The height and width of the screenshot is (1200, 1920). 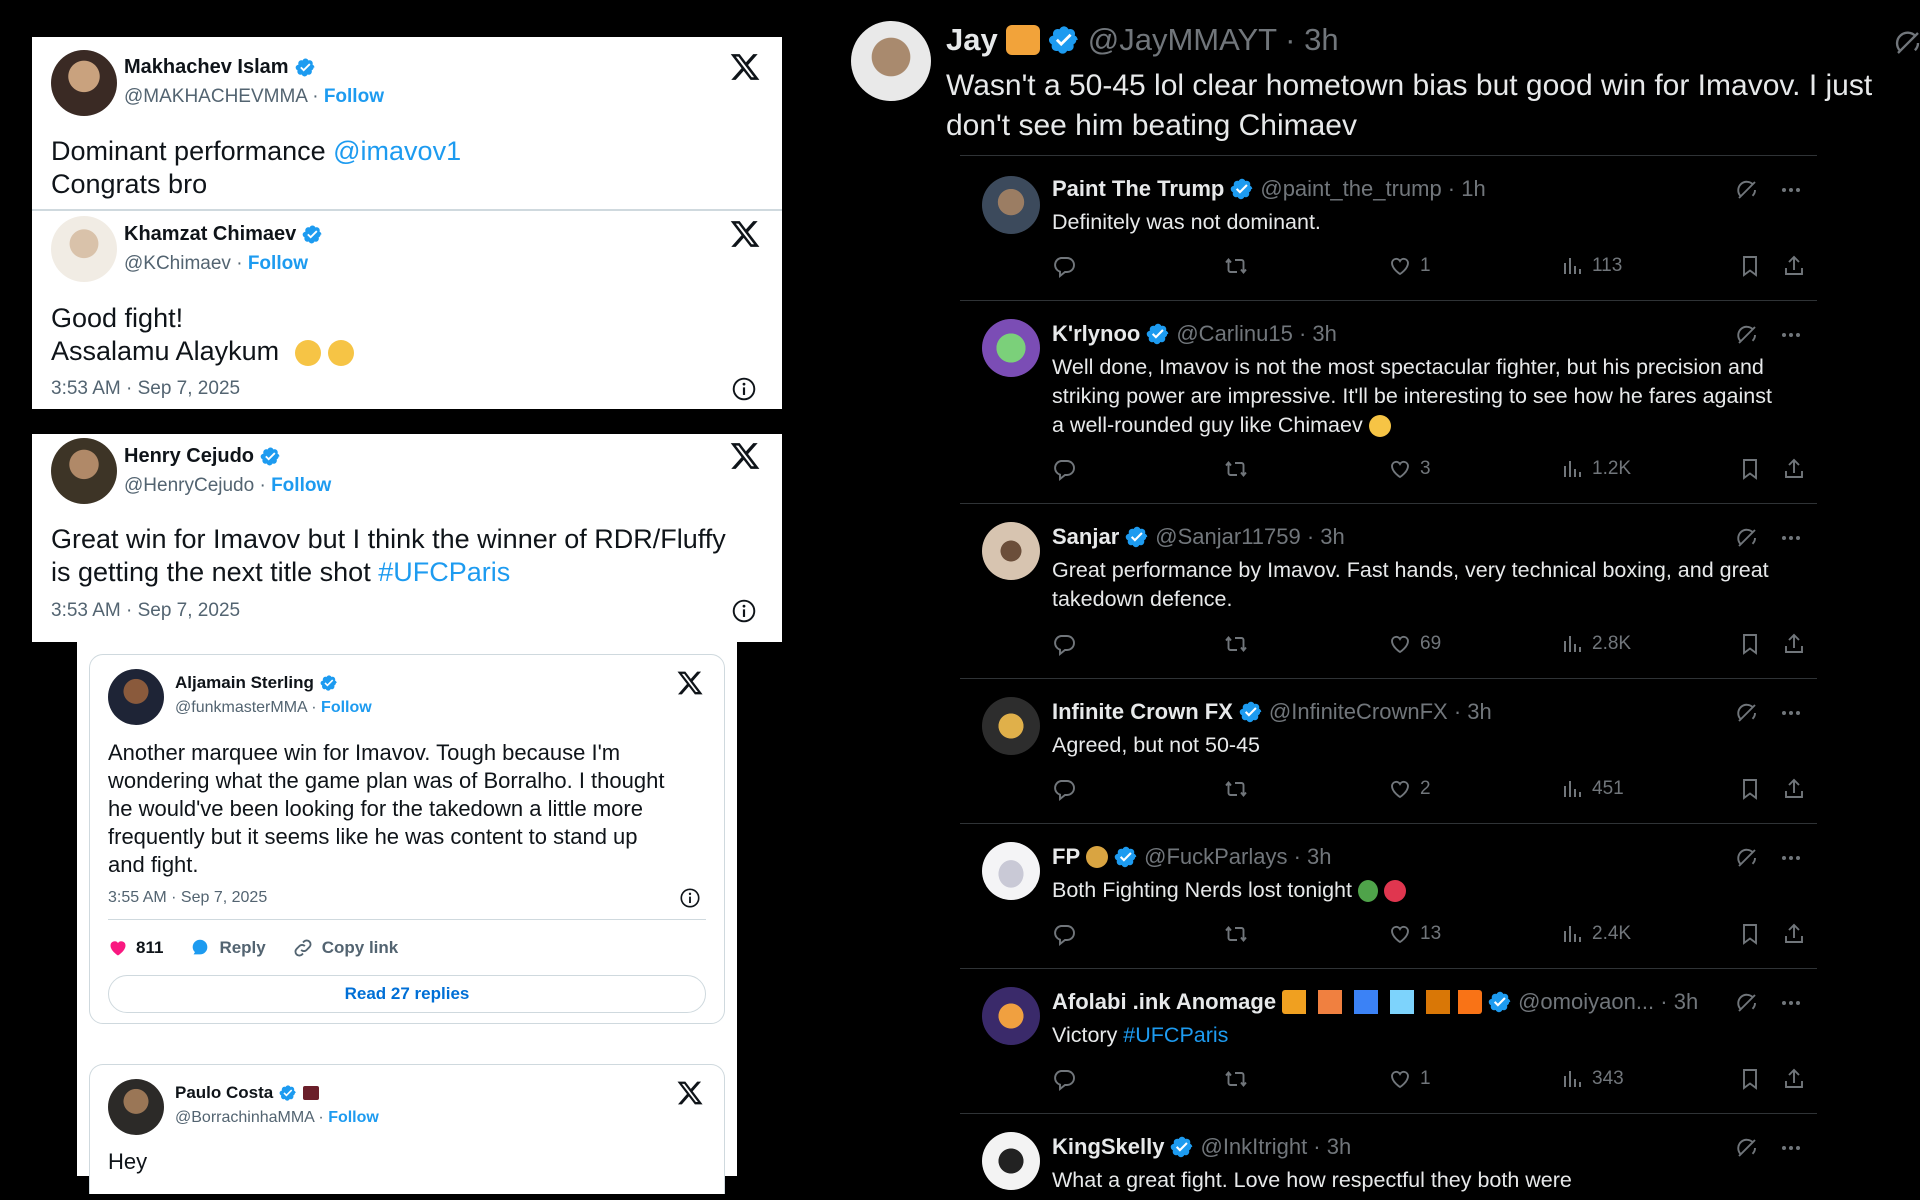 I want to click on author-name: Paint The Trump, so click(x=1138, y=189).